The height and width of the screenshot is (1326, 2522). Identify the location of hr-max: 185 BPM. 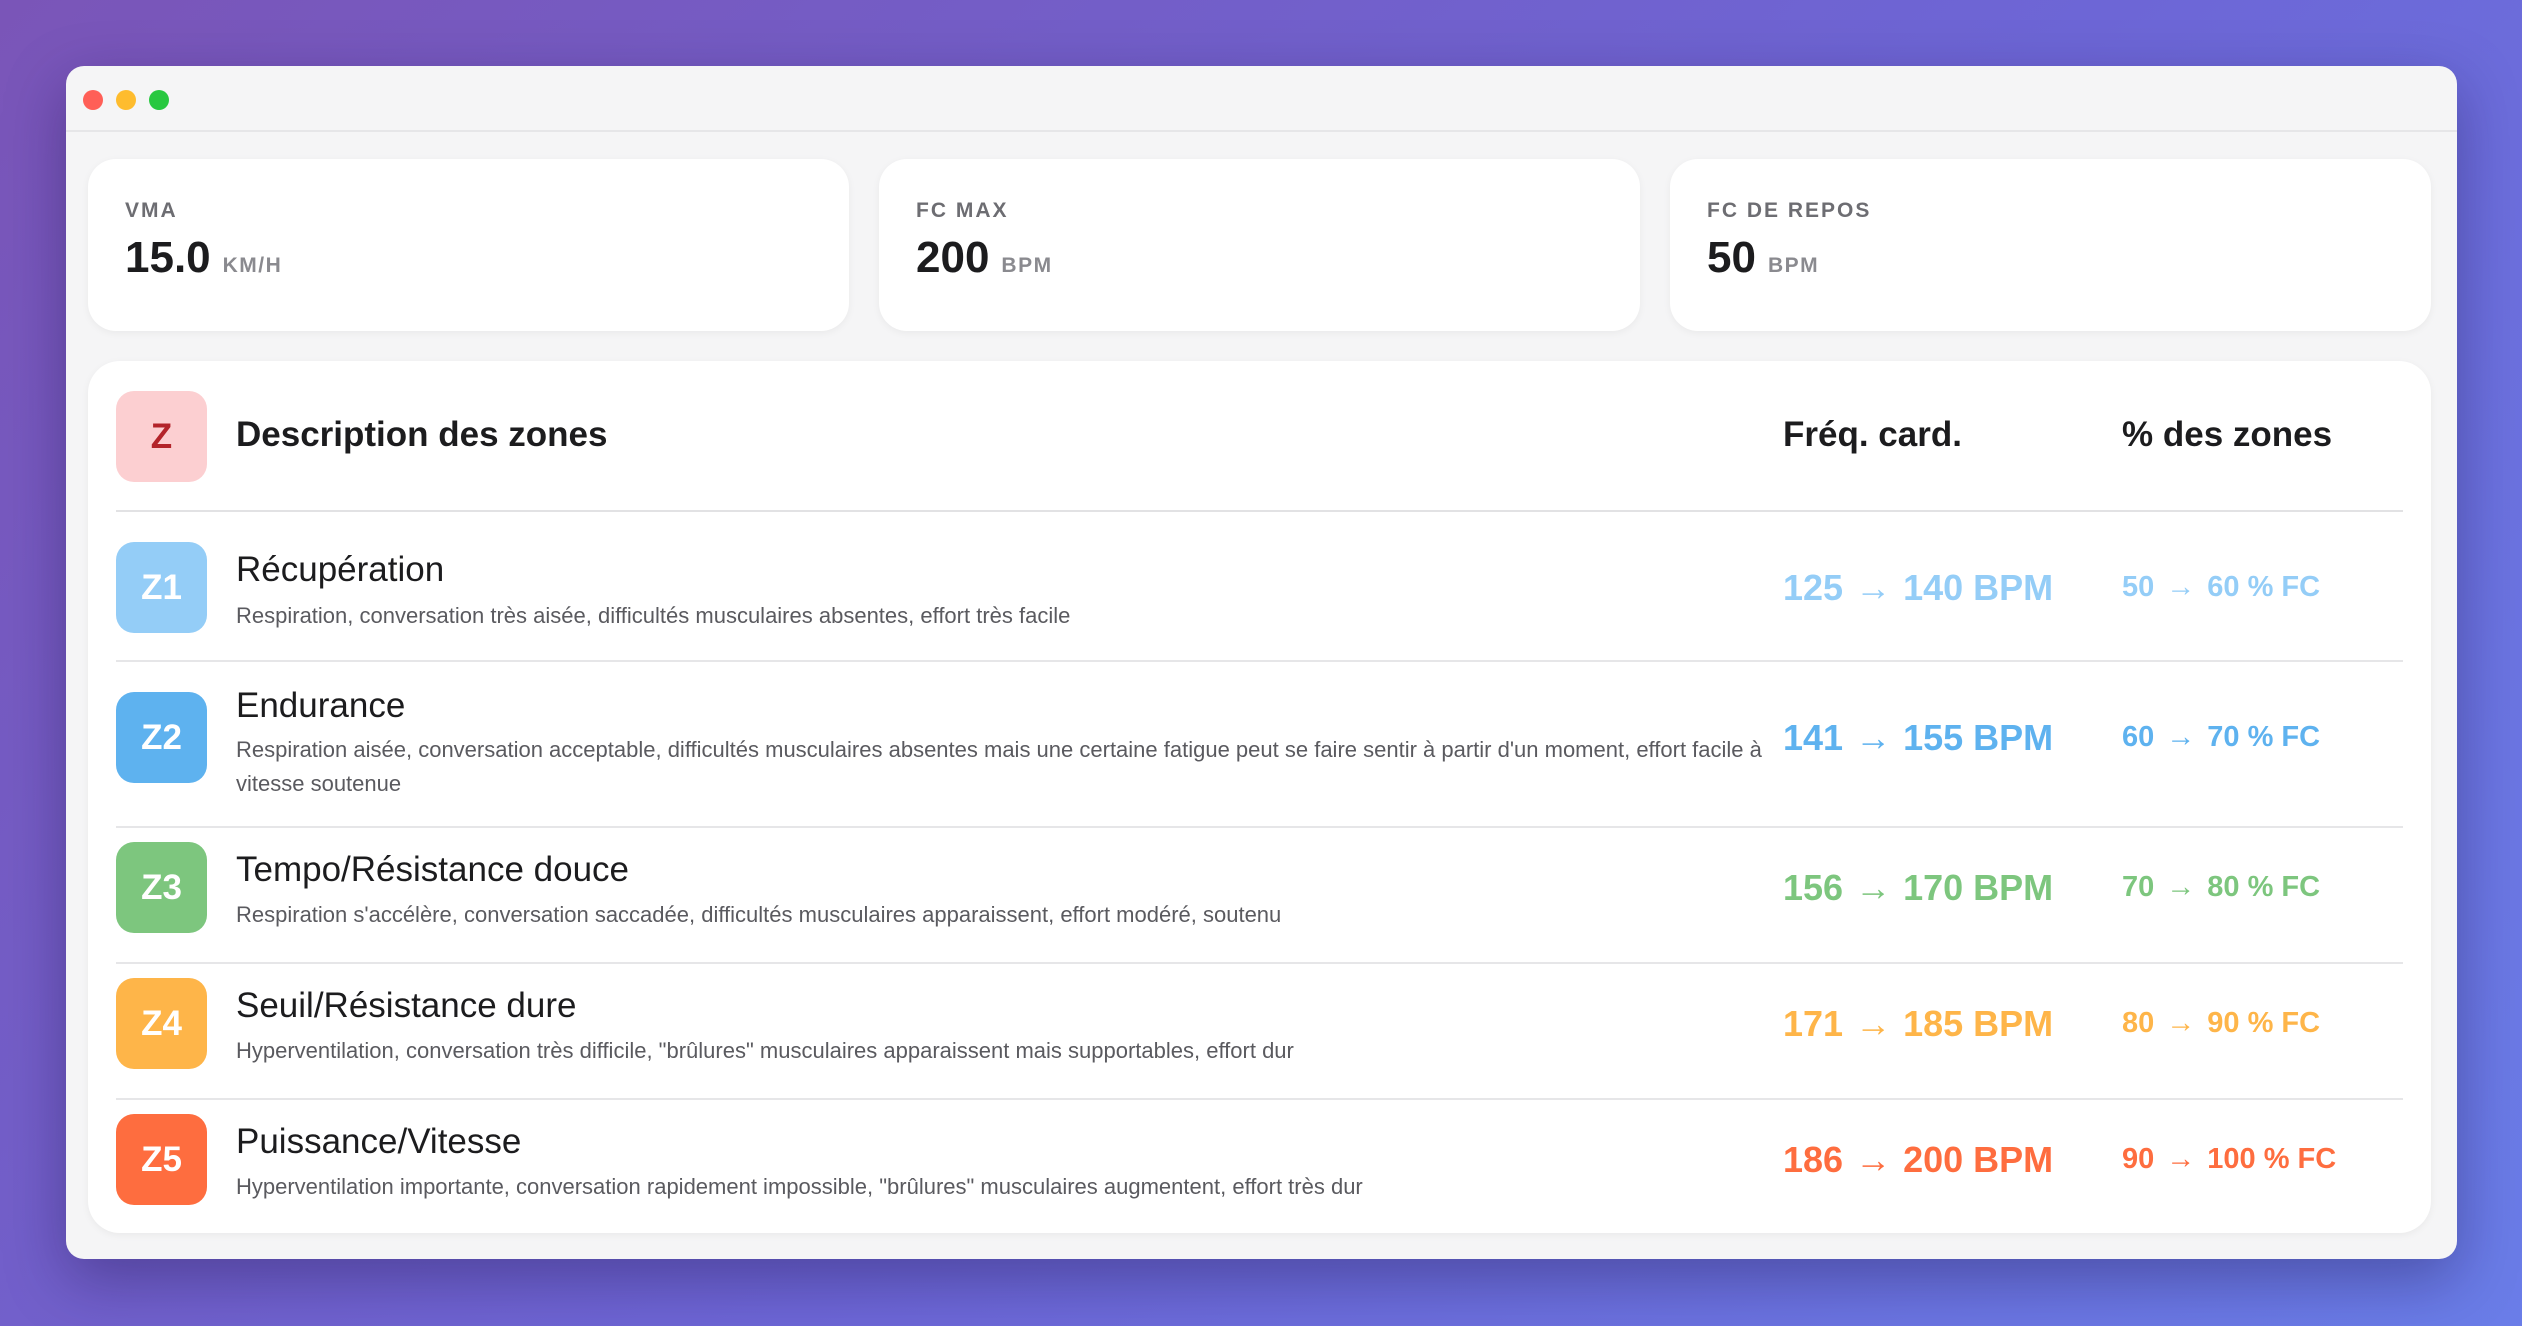
(1978, 1023).